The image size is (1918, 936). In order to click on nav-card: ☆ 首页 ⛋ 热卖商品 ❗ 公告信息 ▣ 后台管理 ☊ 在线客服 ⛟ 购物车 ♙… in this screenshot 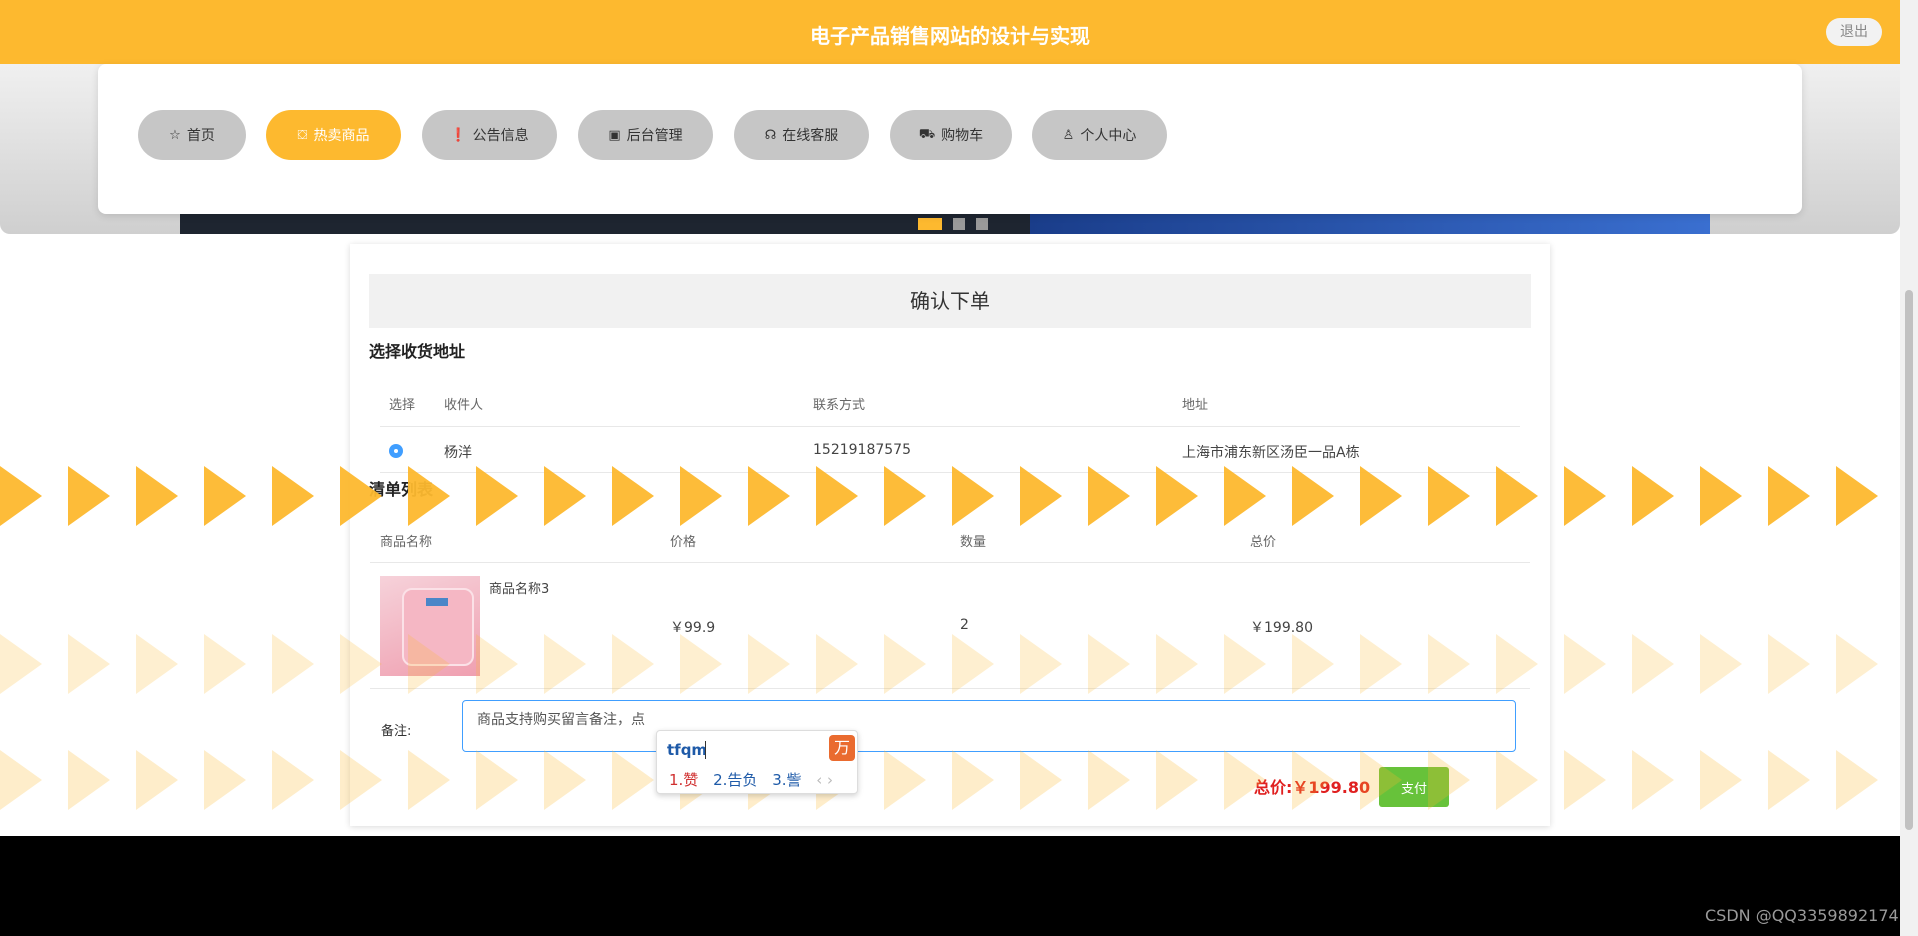, I will do `click(950, 139)`.